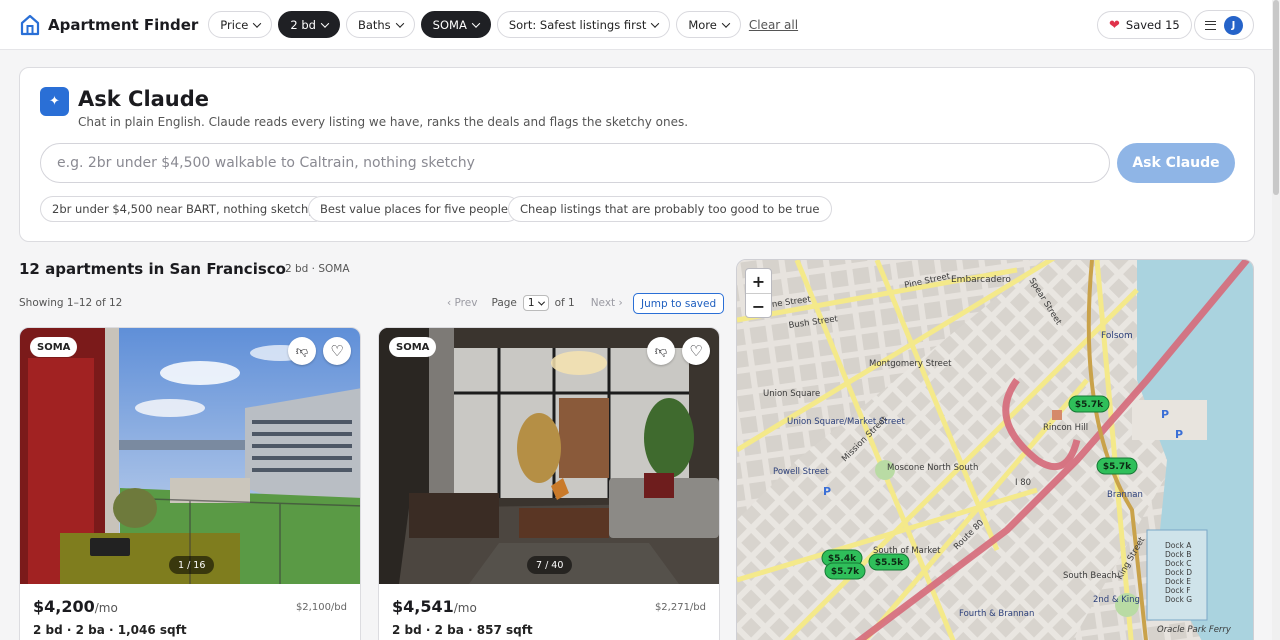  What do you see at coordinates (531, 303) in the screenshot?
I see `page-select-value: 1` at bounding box center [531, 303].